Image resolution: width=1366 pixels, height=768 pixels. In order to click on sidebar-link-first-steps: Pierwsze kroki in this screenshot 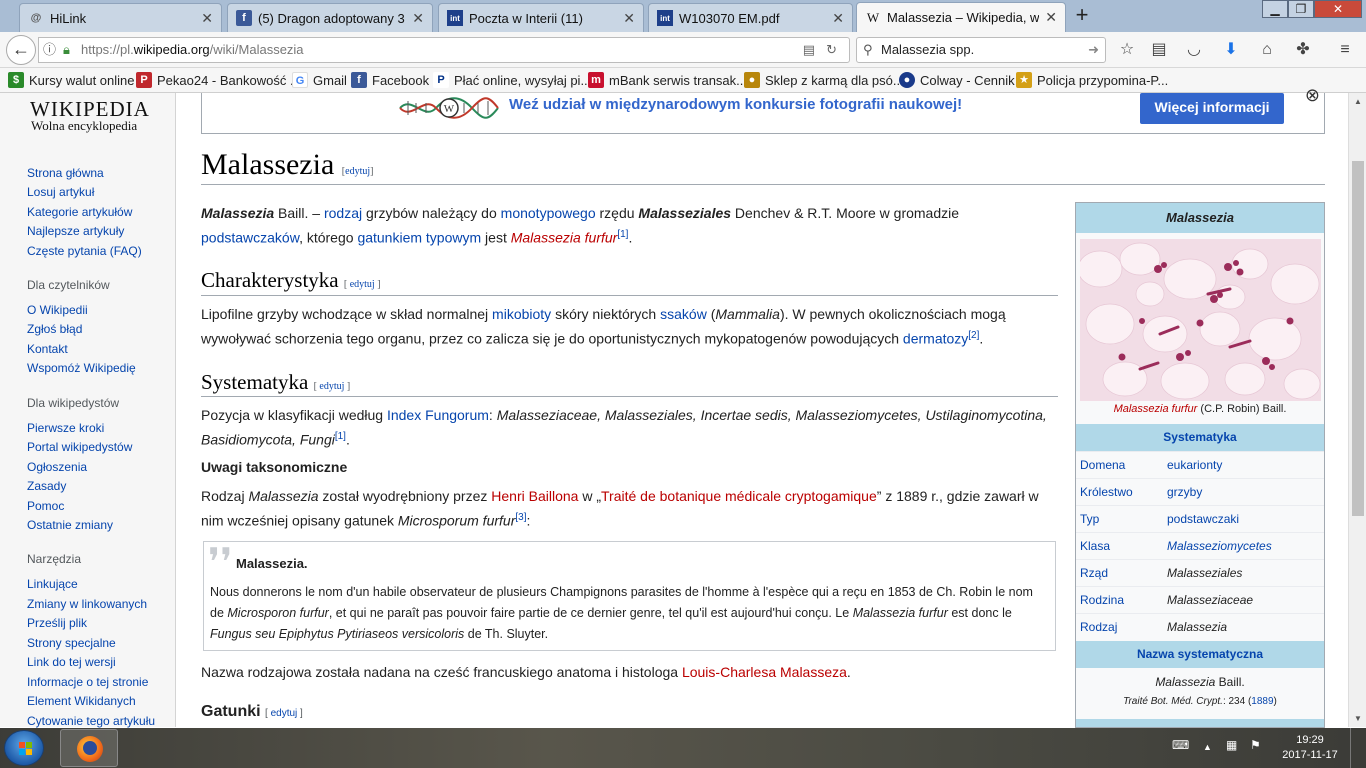, I will do `click(65, 428)`.